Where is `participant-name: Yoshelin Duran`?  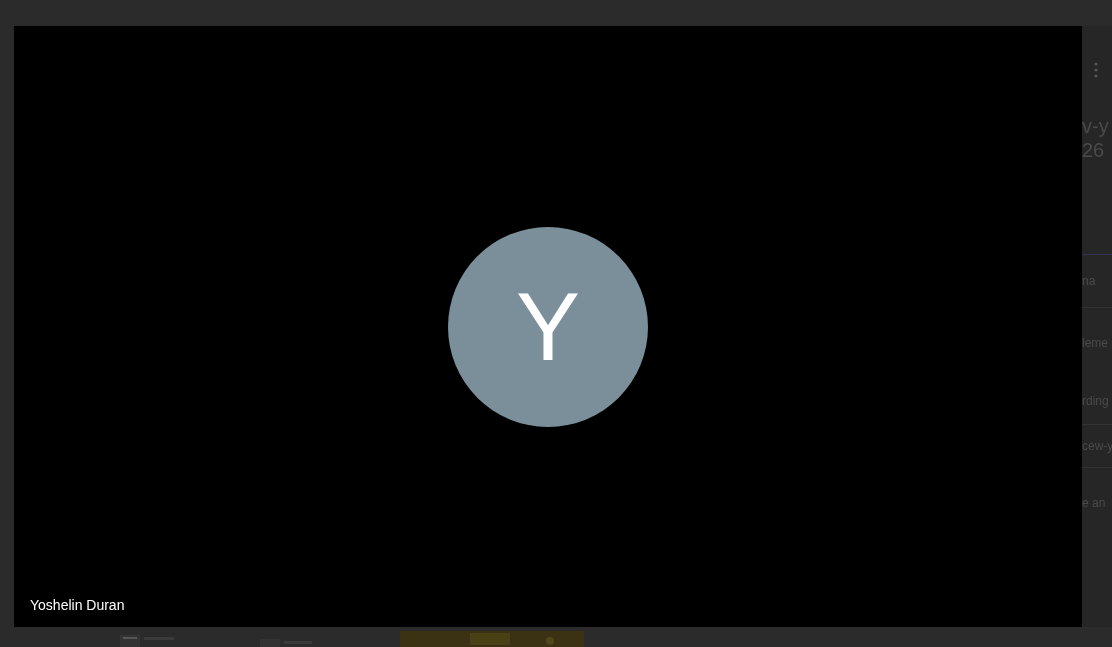
participant-name: Yoshelin Duran is located at coordinates (77, 605).